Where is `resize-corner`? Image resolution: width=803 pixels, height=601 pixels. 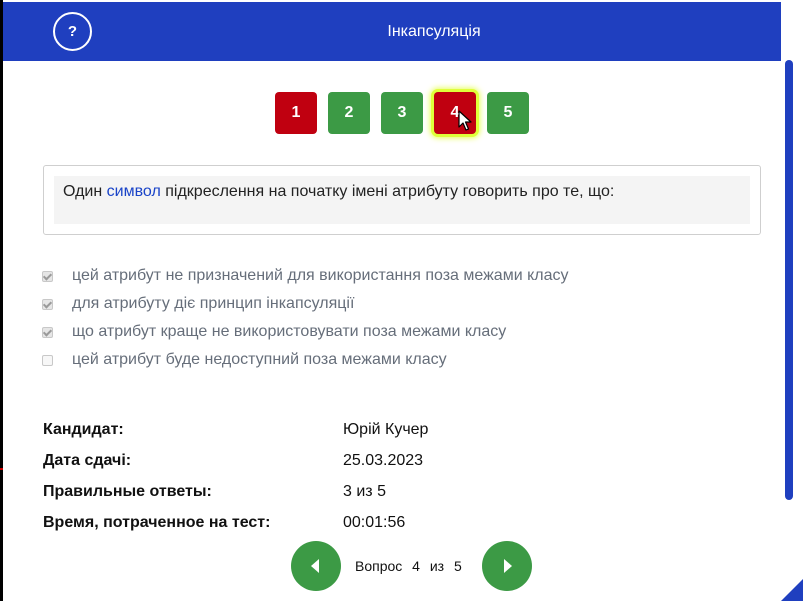 resize-corner is located at coordinates (792, 590).